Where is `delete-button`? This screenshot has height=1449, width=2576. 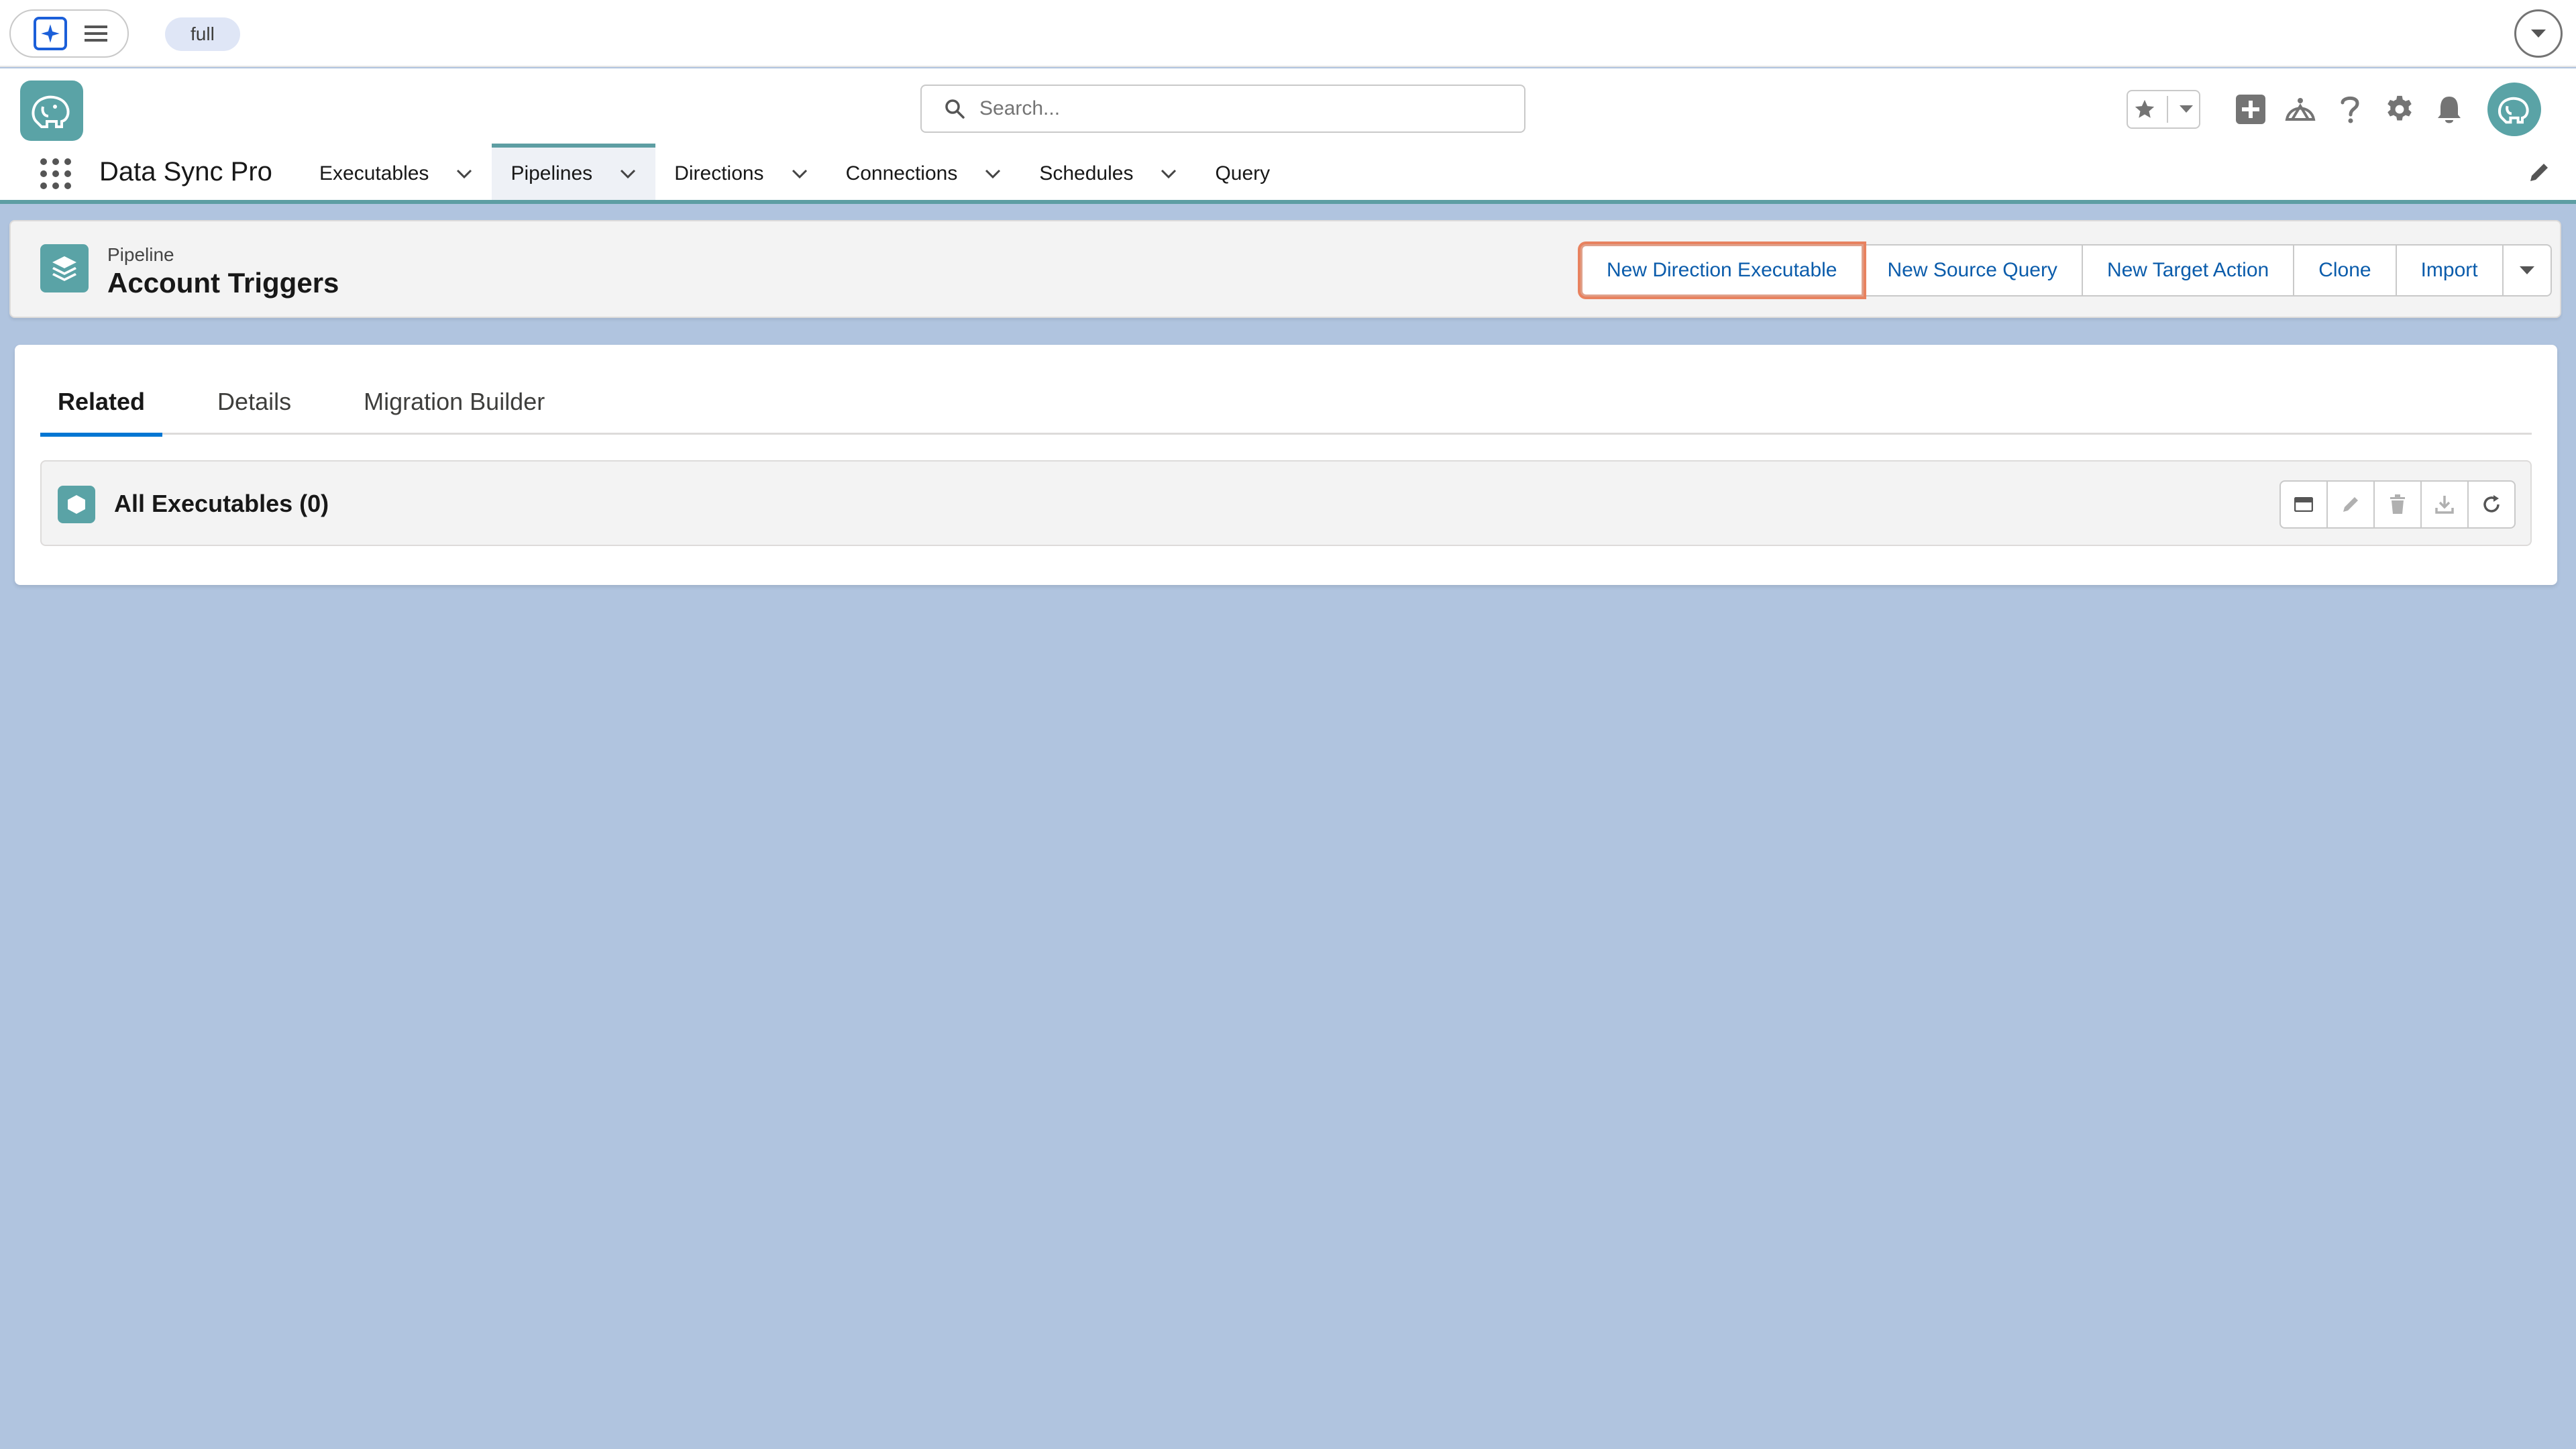 delete-button is located at coordinates (2398, 504).